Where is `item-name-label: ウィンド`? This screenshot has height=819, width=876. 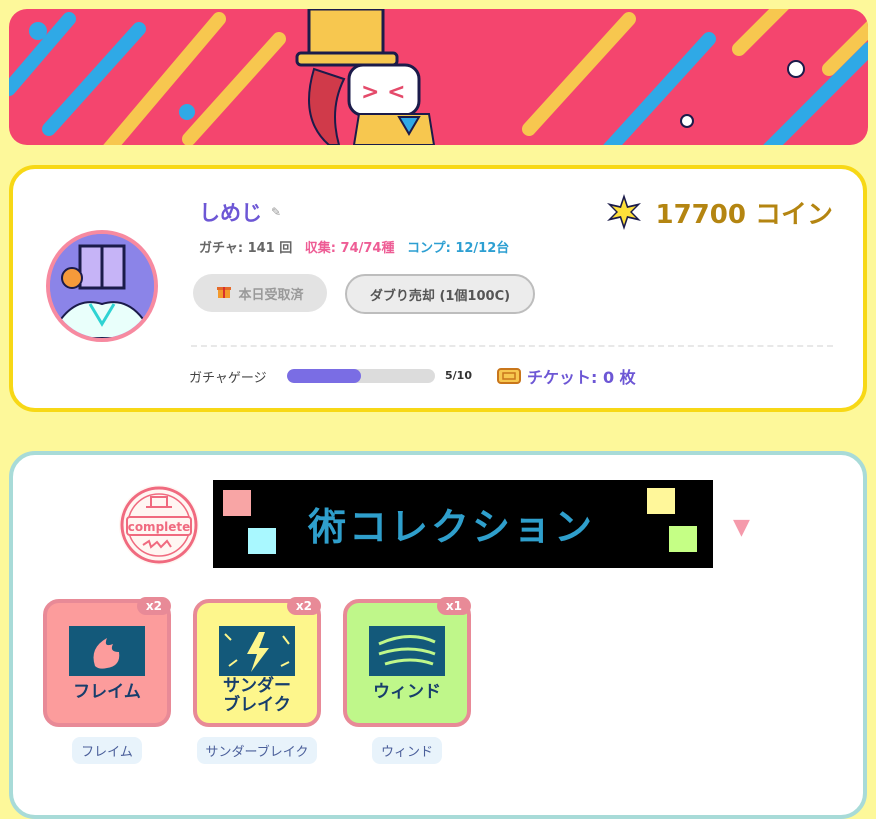
item-name-label: ウィンド is located at coordinates (406, 750).